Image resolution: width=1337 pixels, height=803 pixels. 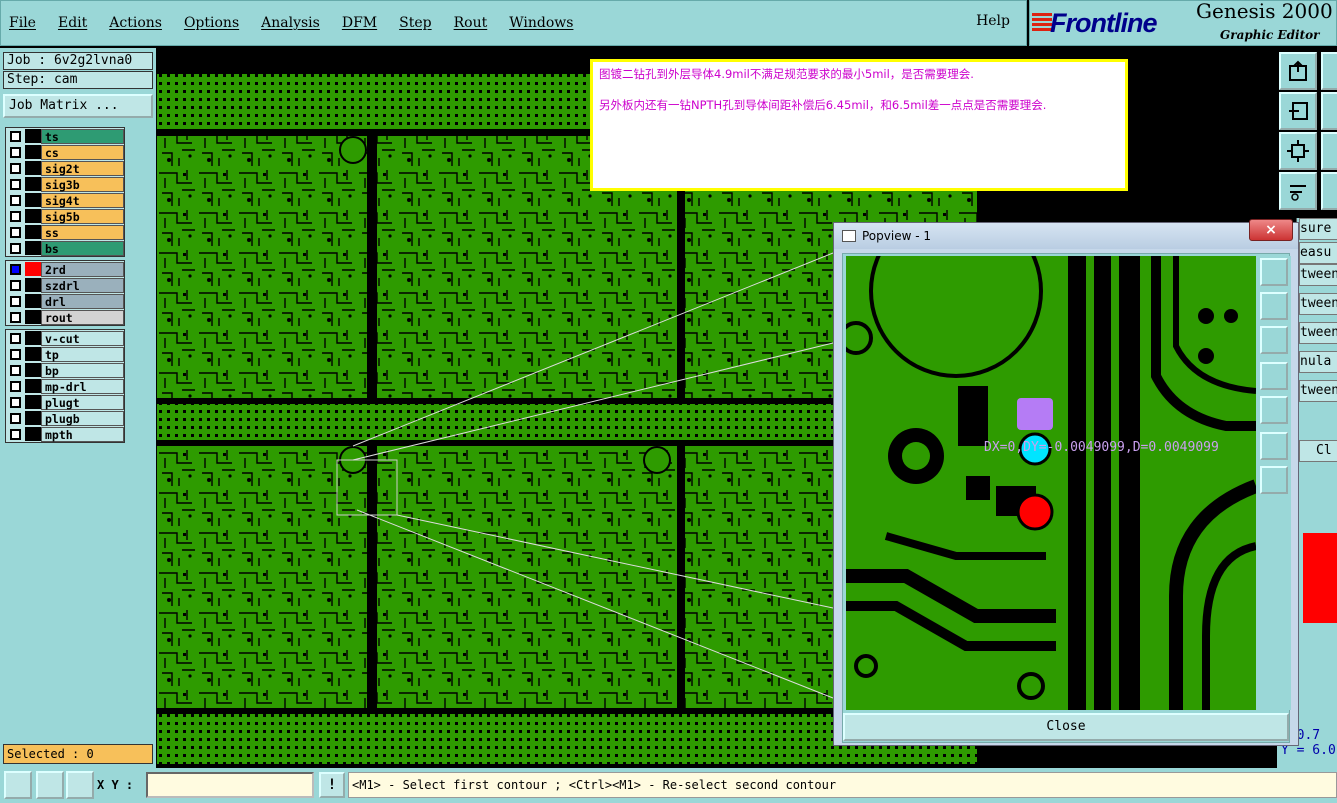 What do you see at coordinates (82, 216) in the screenshot?
I see `layer-name: sig5b` at bounding box center [82, 216].